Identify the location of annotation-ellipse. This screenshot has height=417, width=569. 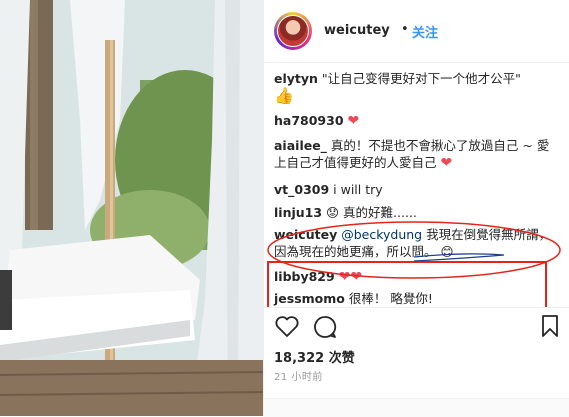
(414, 250).